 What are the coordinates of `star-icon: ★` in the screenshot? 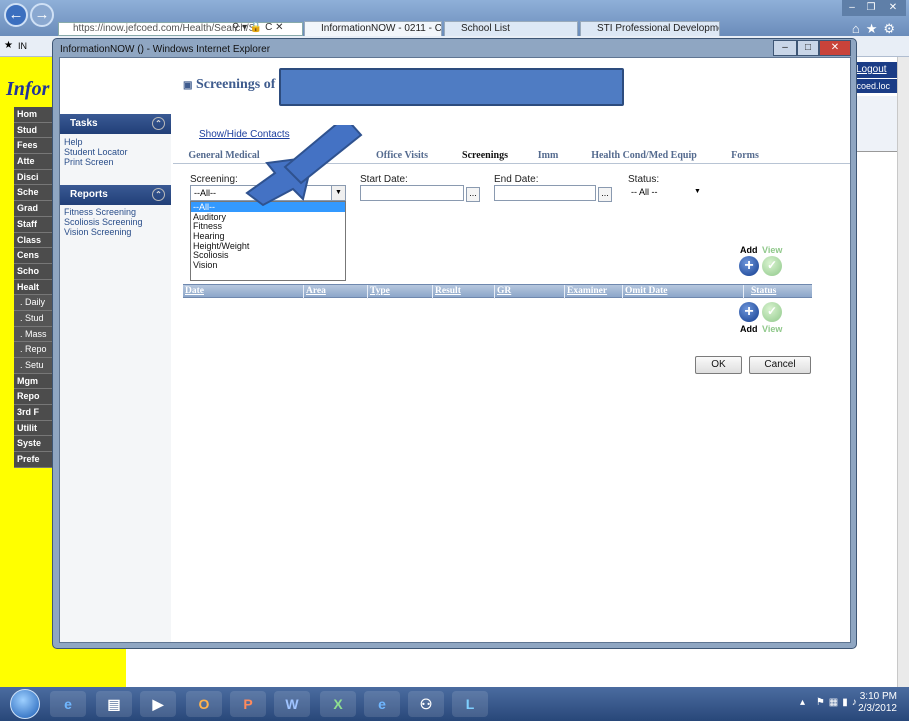 It's located at (875, 28).